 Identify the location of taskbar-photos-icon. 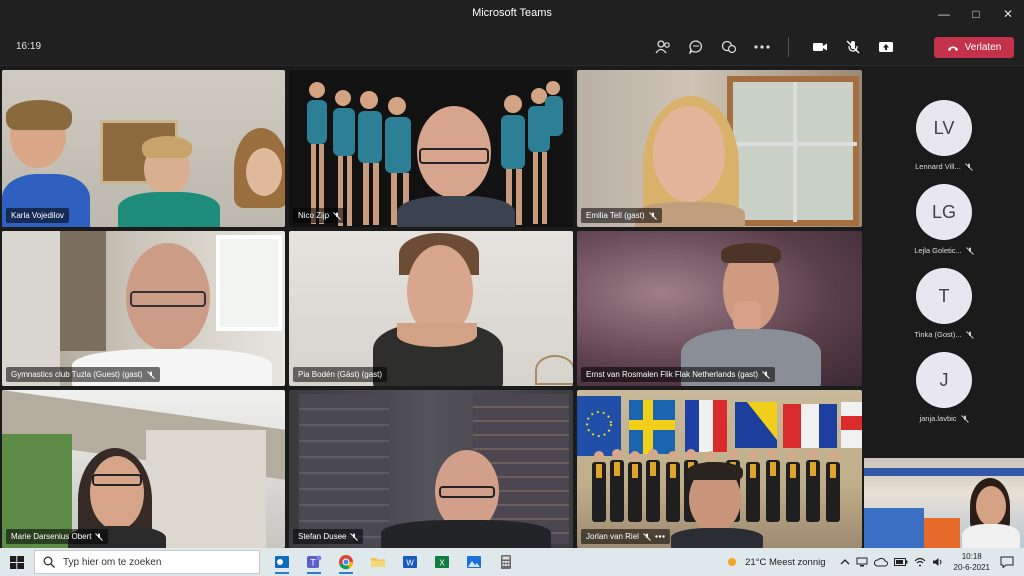
(474, 562).